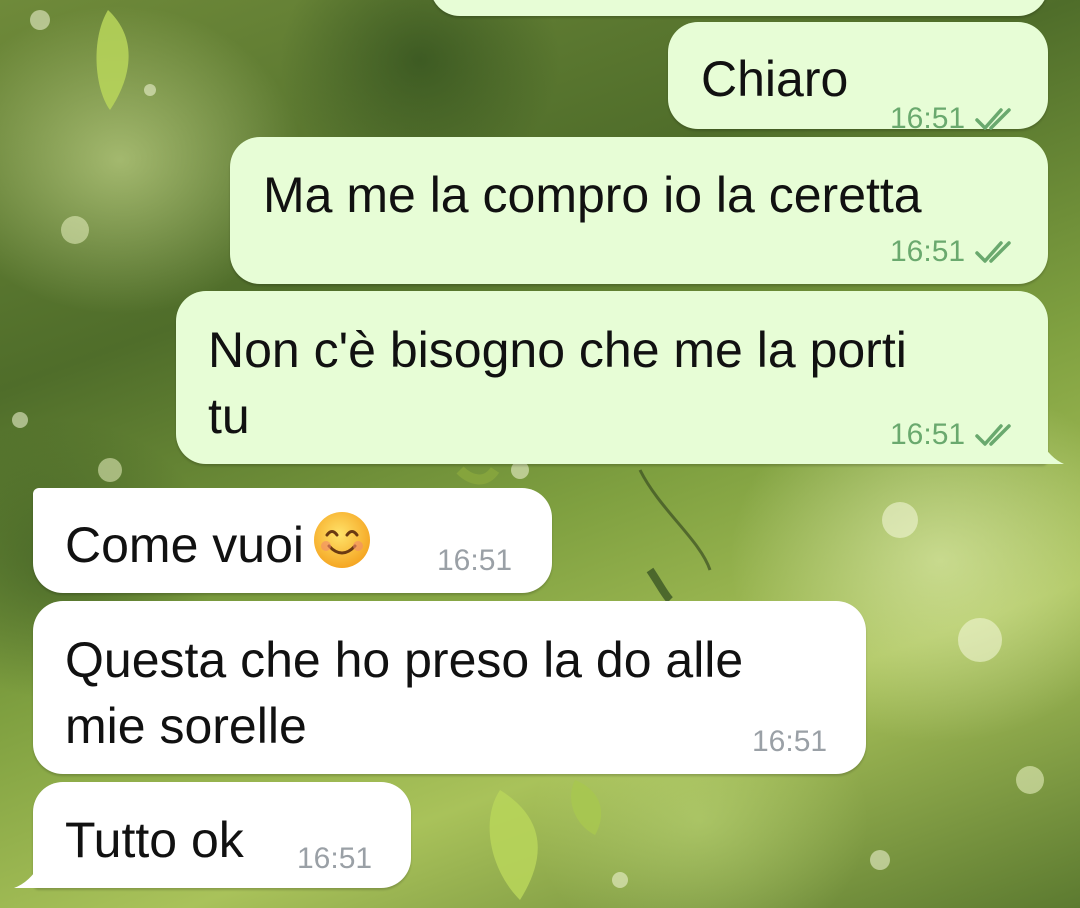 This screenshot has height=908, width=1080. I want to click on outgoing-bubble-tail, so click(1052, 452).